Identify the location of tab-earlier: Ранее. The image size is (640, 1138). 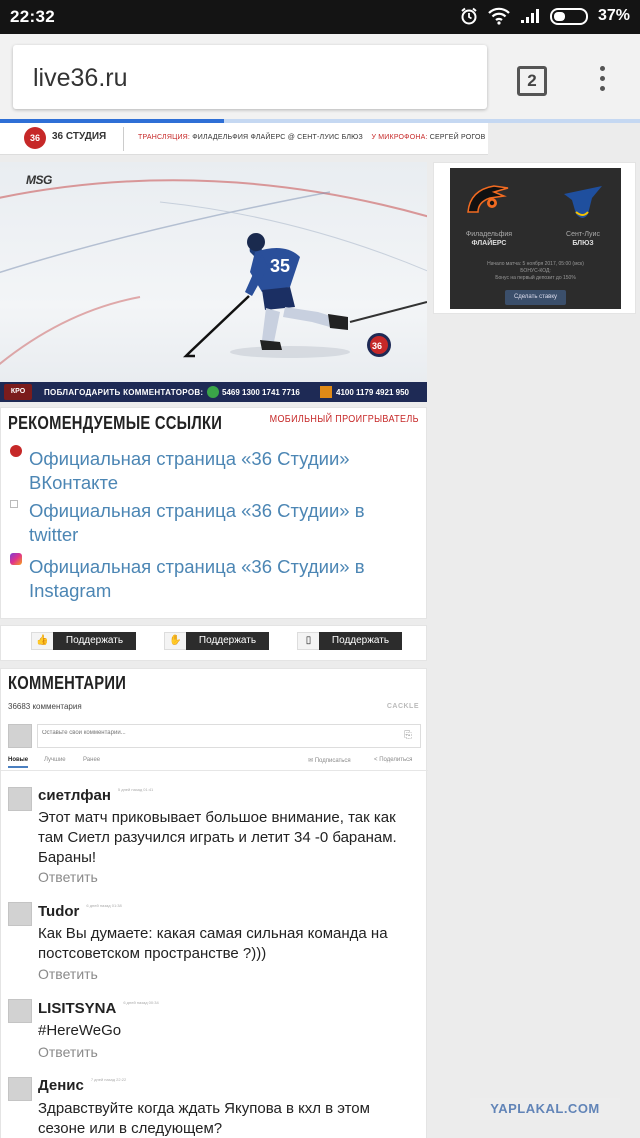
(91, 760).